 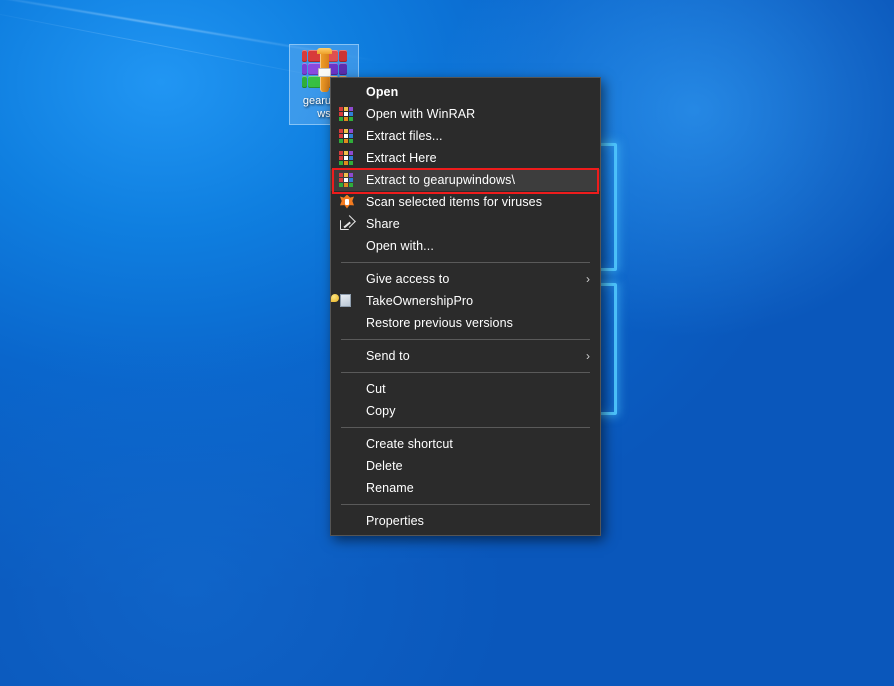 I want to click on menu-item-scan-selected-items-for-viruses: Scan selected items for viruses, so click(x=465, y=202).